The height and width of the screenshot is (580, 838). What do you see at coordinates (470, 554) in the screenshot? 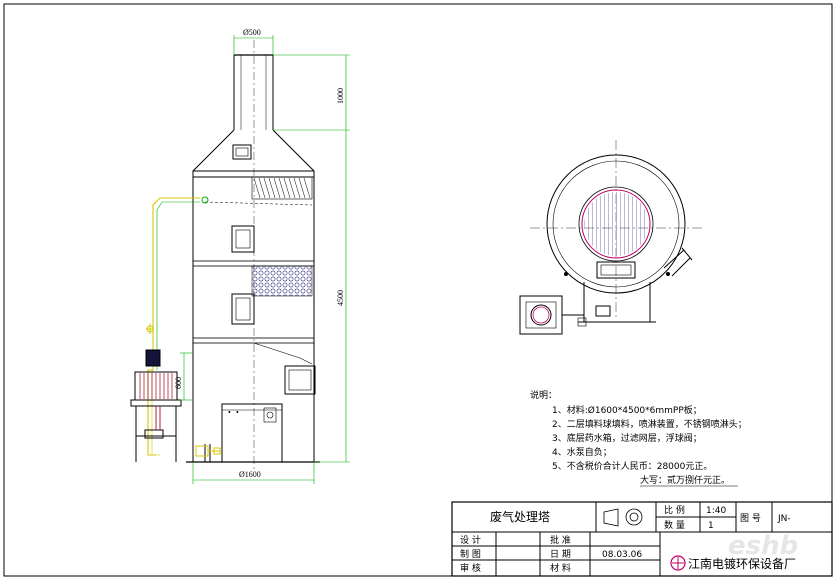
I see `drafting-label: 制 图` at bounding box center [470, 554].